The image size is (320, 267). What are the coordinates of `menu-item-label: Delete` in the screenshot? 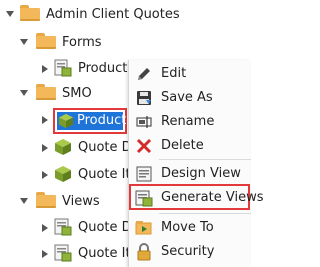 It's located at (182, 145).